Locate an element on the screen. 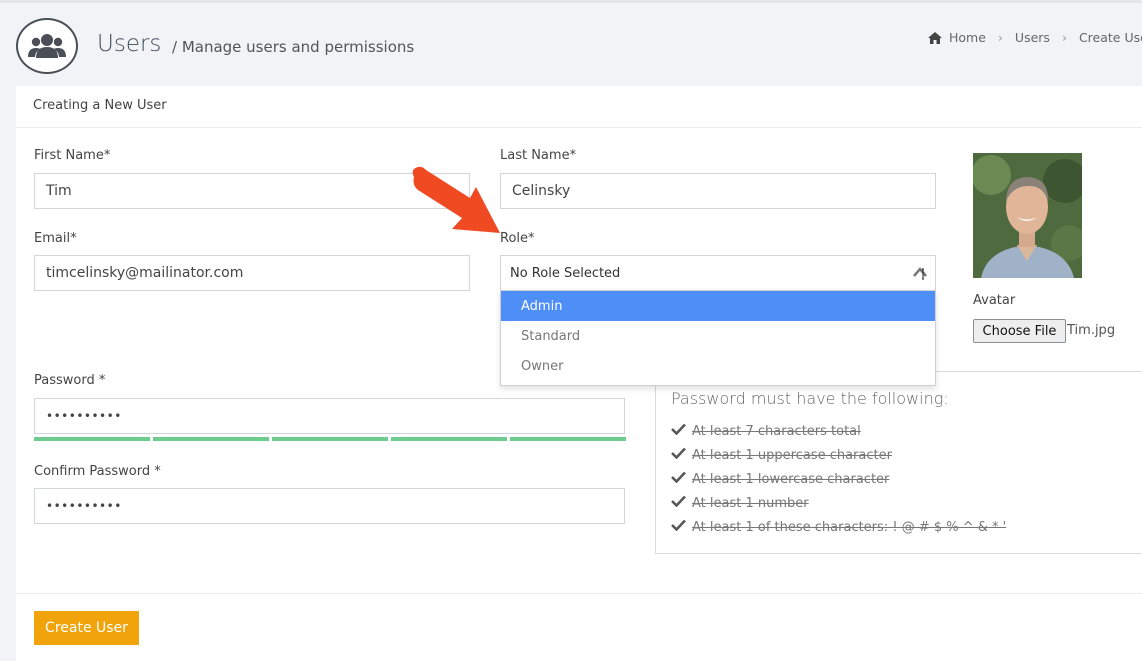 The image size is (1142, 661). password-rules-title: Password must have the following: is located at coordinates (810, 398).